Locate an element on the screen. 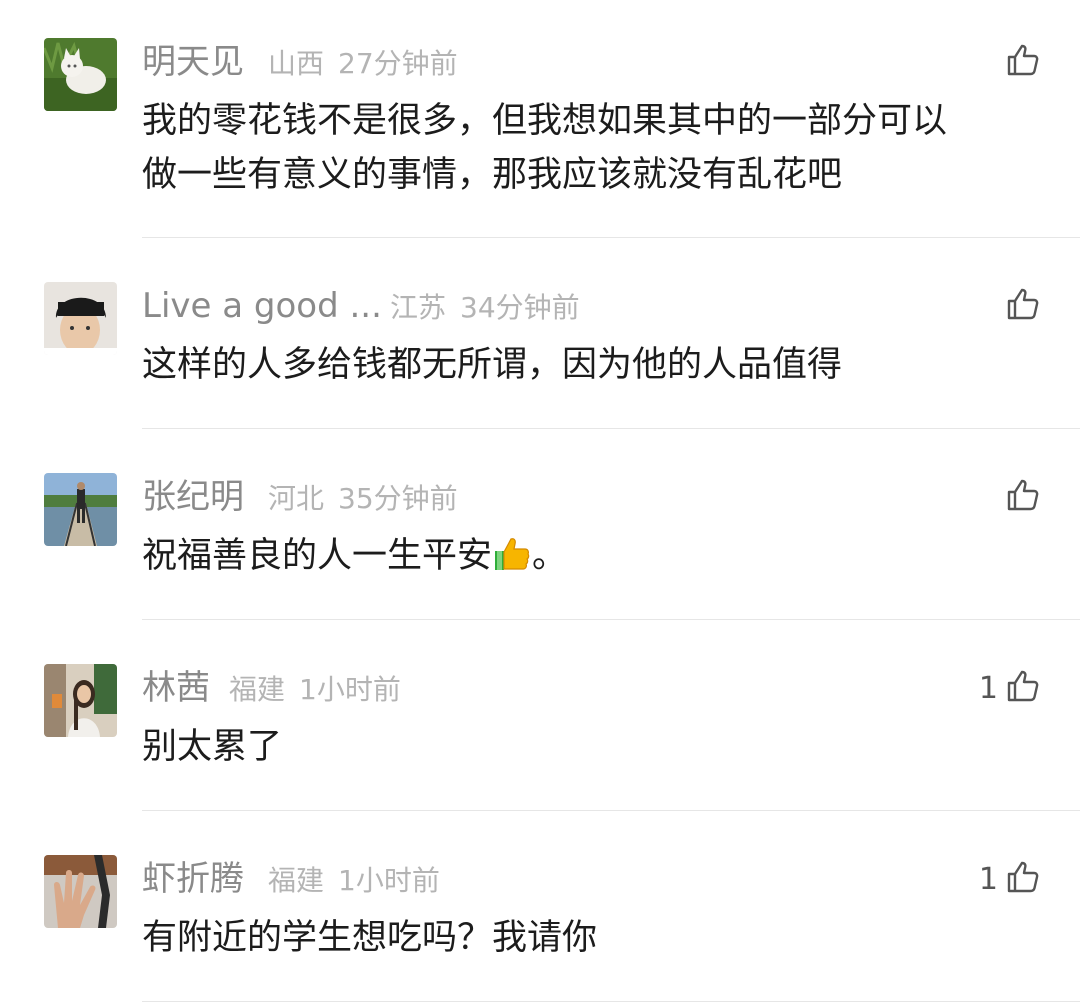 This screenshot has height=1004, width=1080. comment-text: 祝福善良的人一生平安。 is located at coordinates (592, 559).